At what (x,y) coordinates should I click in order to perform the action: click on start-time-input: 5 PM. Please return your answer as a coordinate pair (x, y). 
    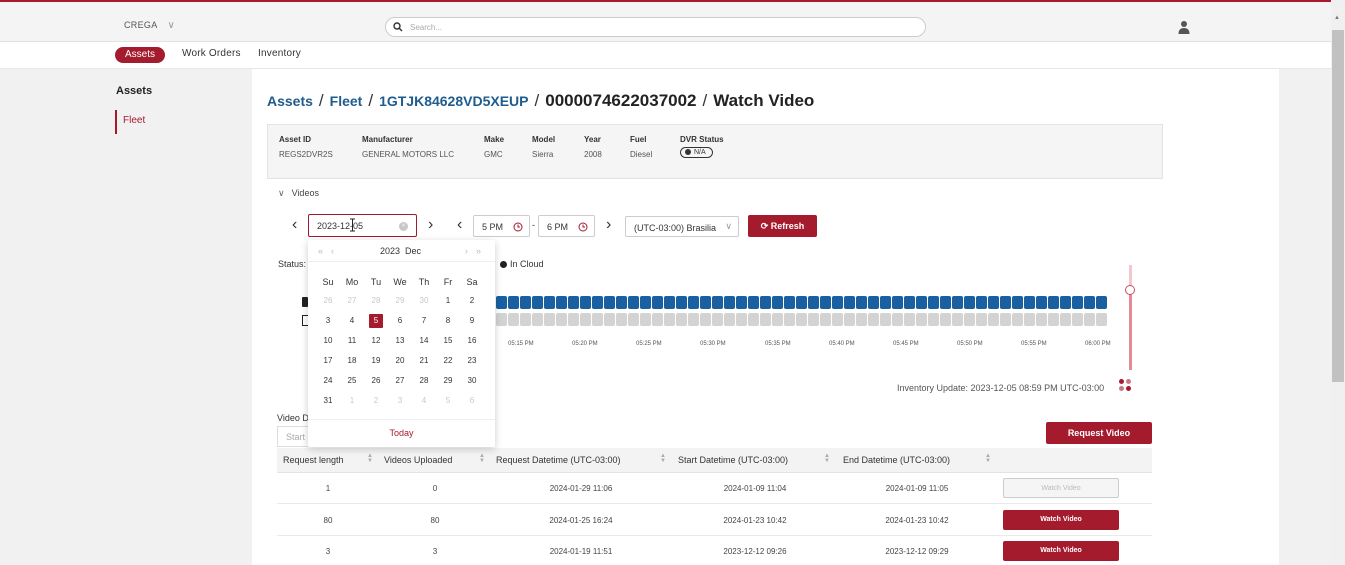
    Looking at the image, I should click on (501, 226).